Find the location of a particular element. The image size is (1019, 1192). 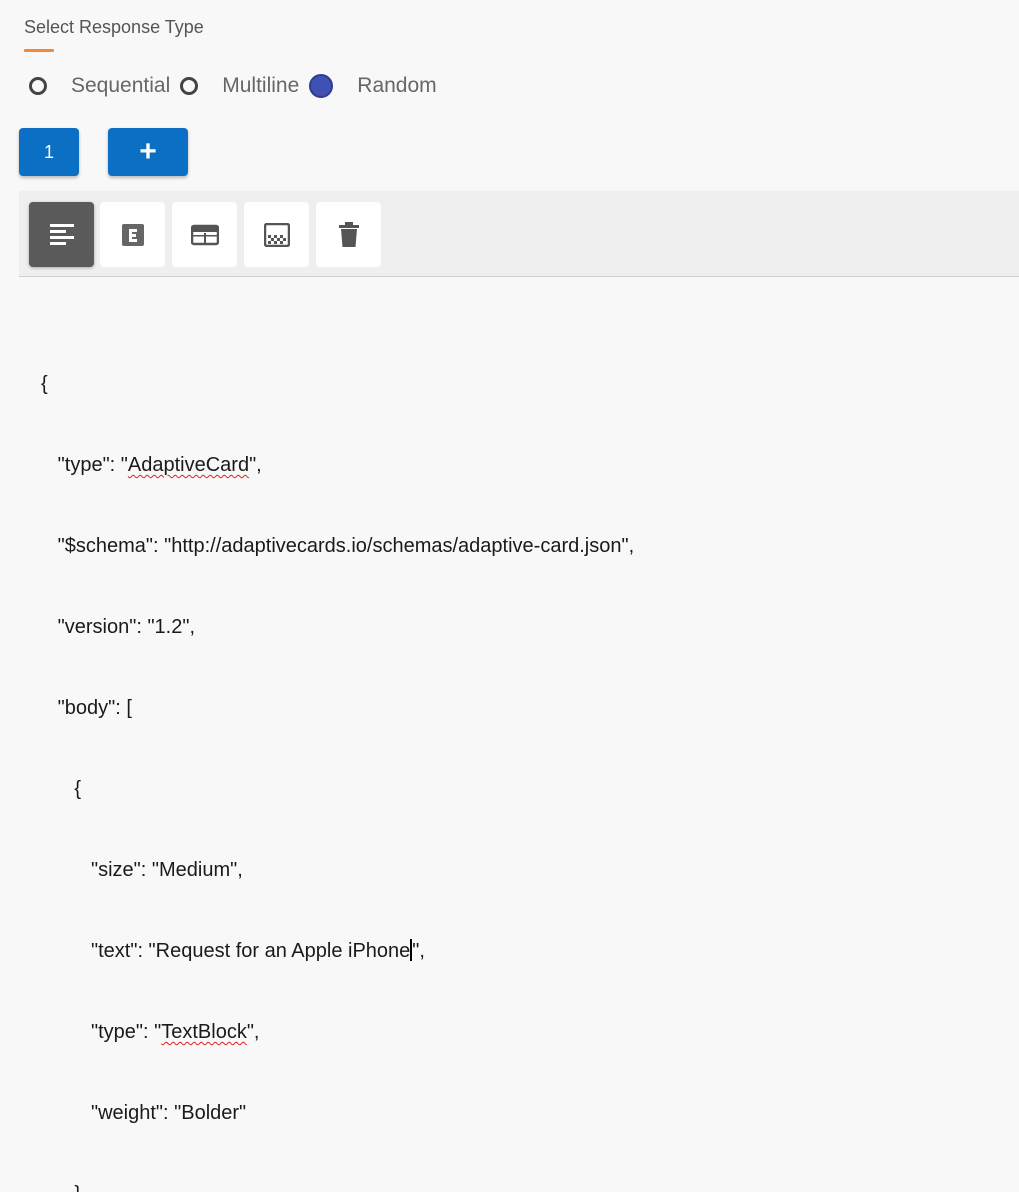

card-button is located at coordinates (204, 234).